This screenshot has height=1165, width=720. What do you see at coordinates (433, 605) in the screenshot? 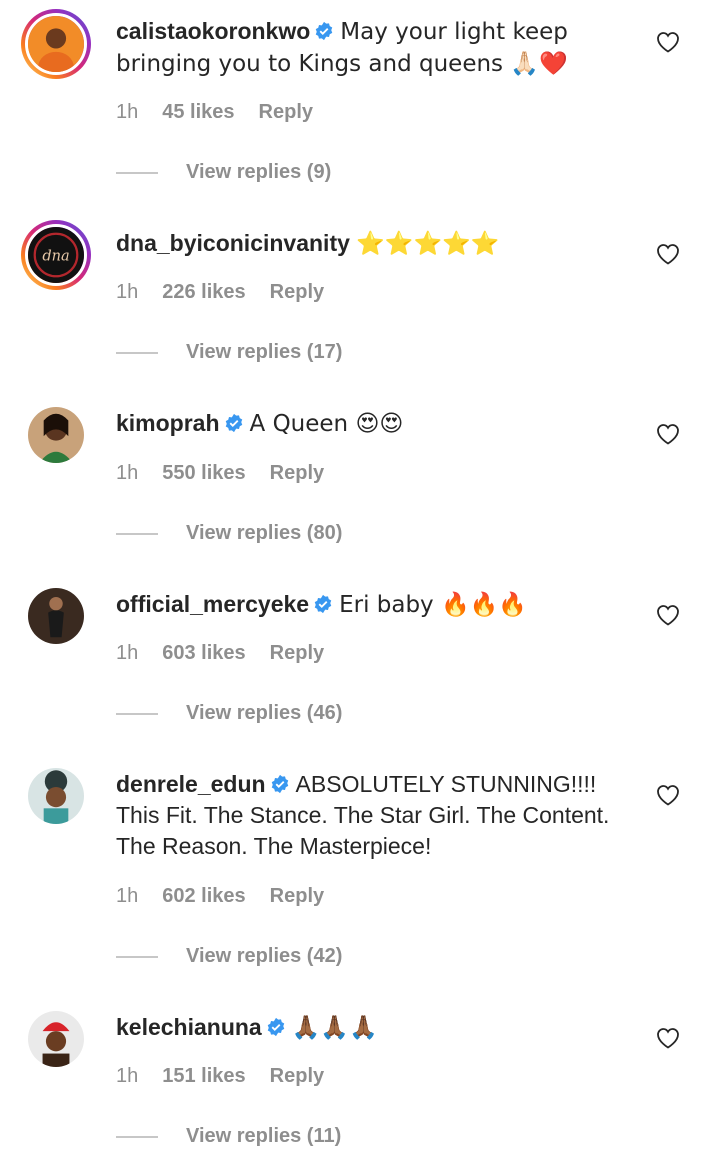
I see `comment-text: Eri baby 🔥🔥🔥` at bounding box center [433, 605].